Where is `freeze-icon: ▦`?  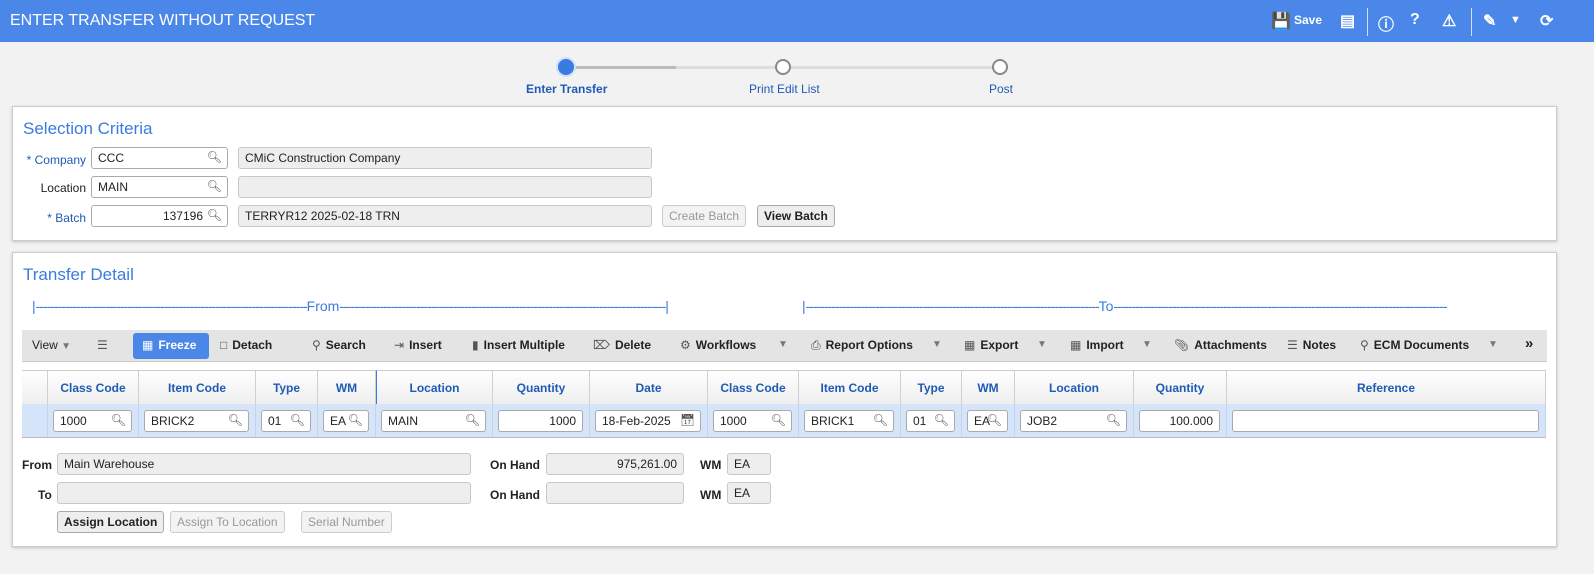 freeze-icon: ▦ is located at coordinates (148, 345).